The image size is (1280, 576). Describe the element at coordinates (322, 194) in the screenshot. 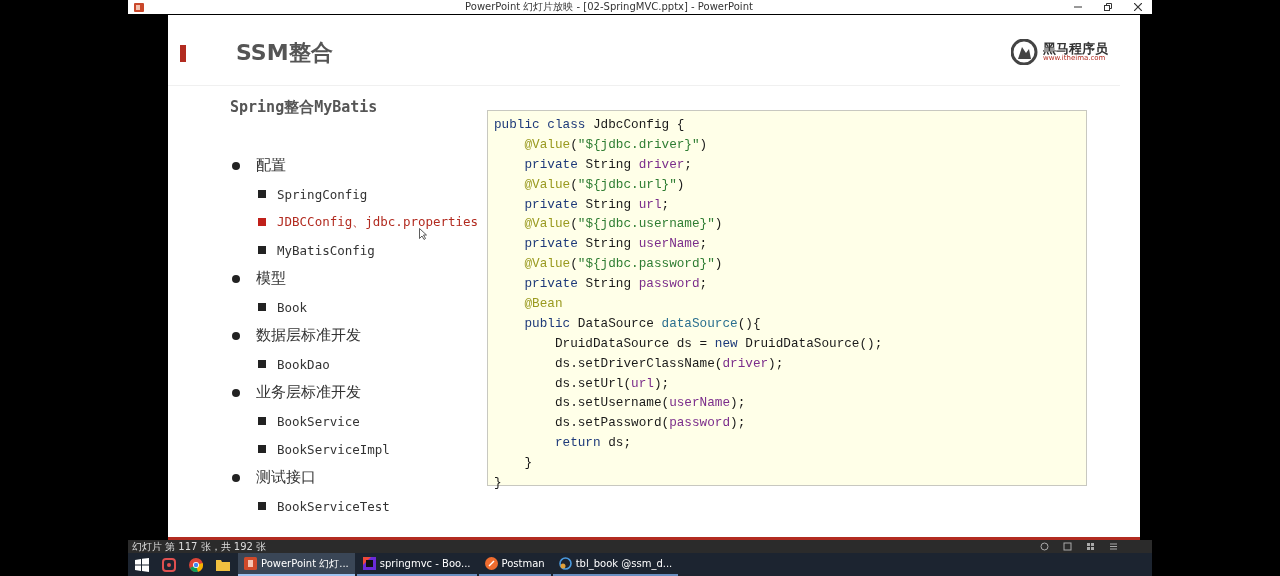

I see `outline-subitem: SpringConfig` at that location.